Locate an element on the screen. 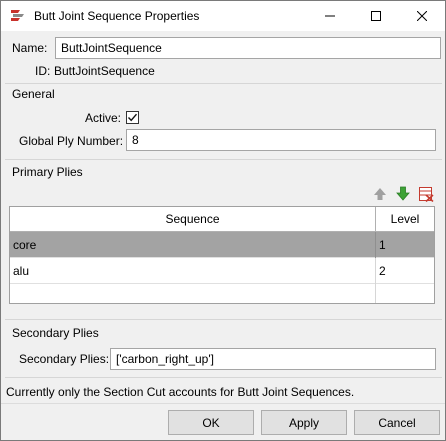 Image resolution: width=446 pixels, height=441 pixels. active-checkbox is located at coordinates (132, 117).